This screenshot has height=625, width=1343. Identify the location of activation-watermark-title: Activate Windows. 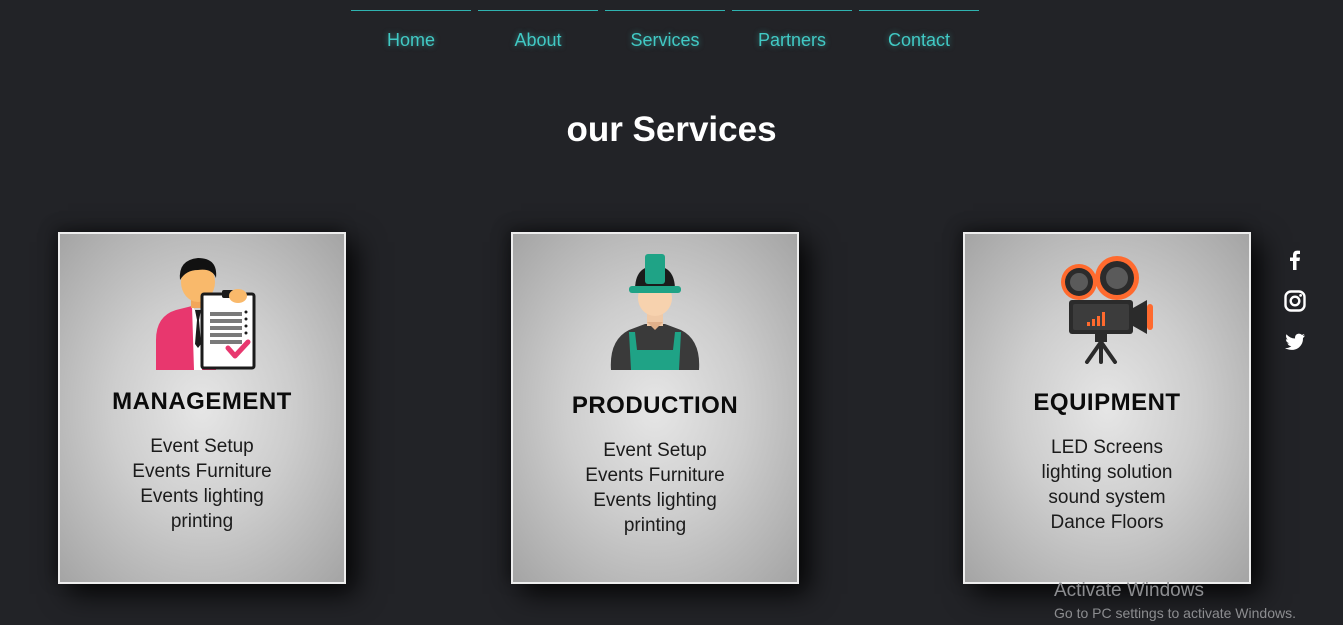
(1129, 590).